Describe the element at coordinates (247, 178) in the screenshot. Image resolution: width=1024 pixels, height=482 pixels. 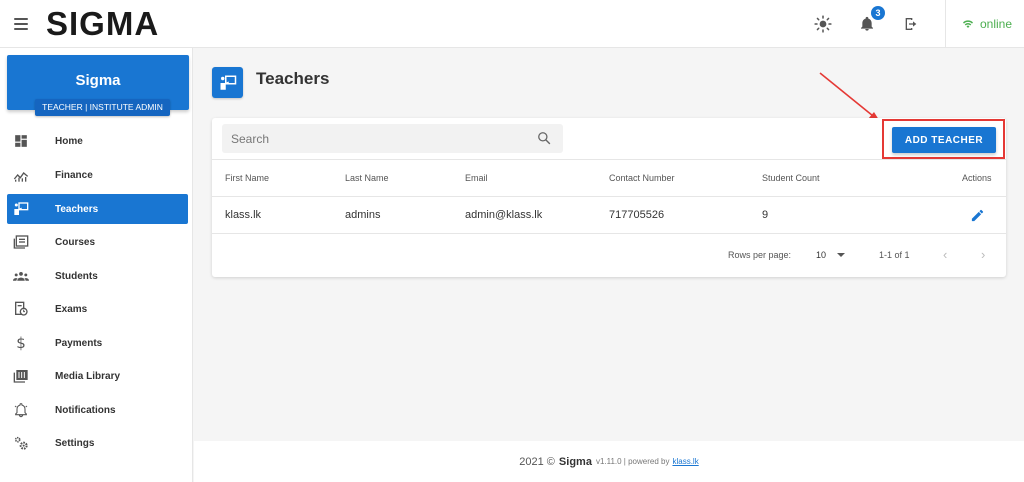
I see `column-header: First Name` at that location.